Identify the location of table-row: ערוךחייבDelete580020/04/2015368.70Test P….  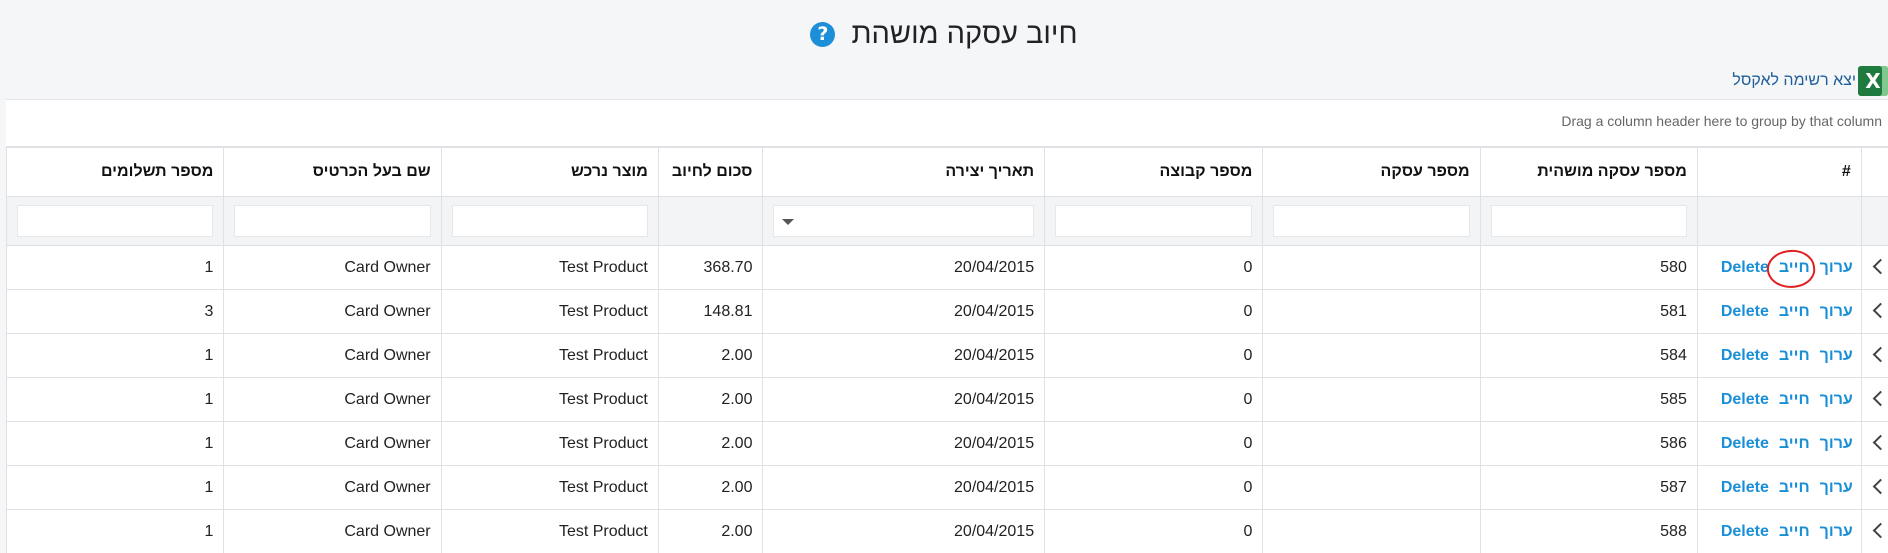
(947, 268).